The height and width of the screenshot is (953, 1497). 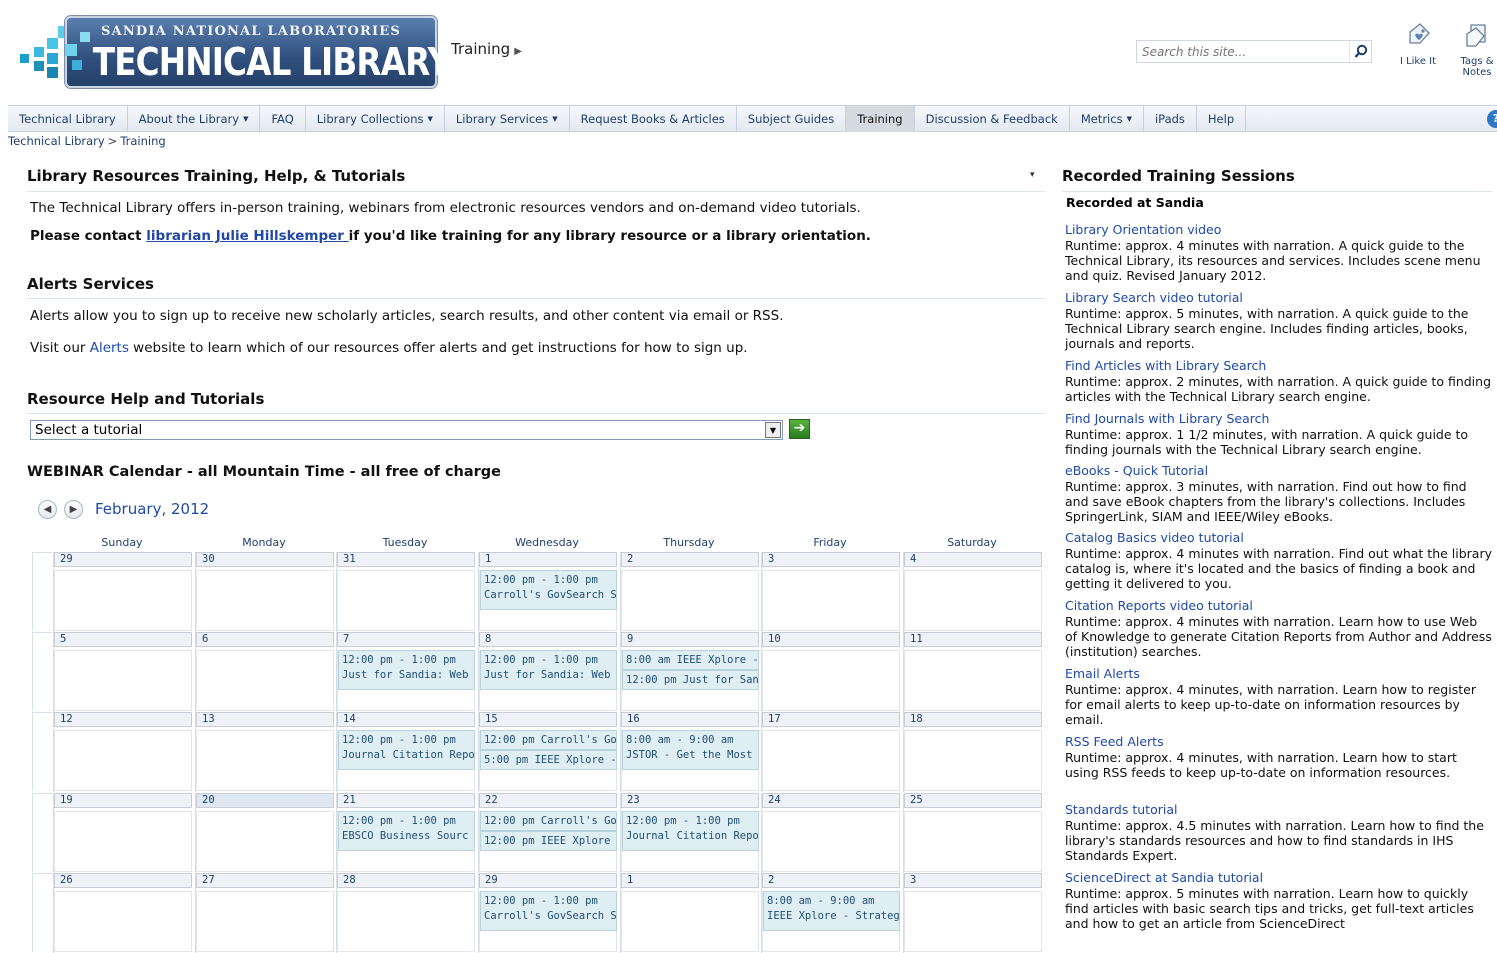 What do you see at coordinates (1477, 50) in the screenshot?
I see `tags-notes-button: Tags & Notes` at bounding box center [1477, 50].